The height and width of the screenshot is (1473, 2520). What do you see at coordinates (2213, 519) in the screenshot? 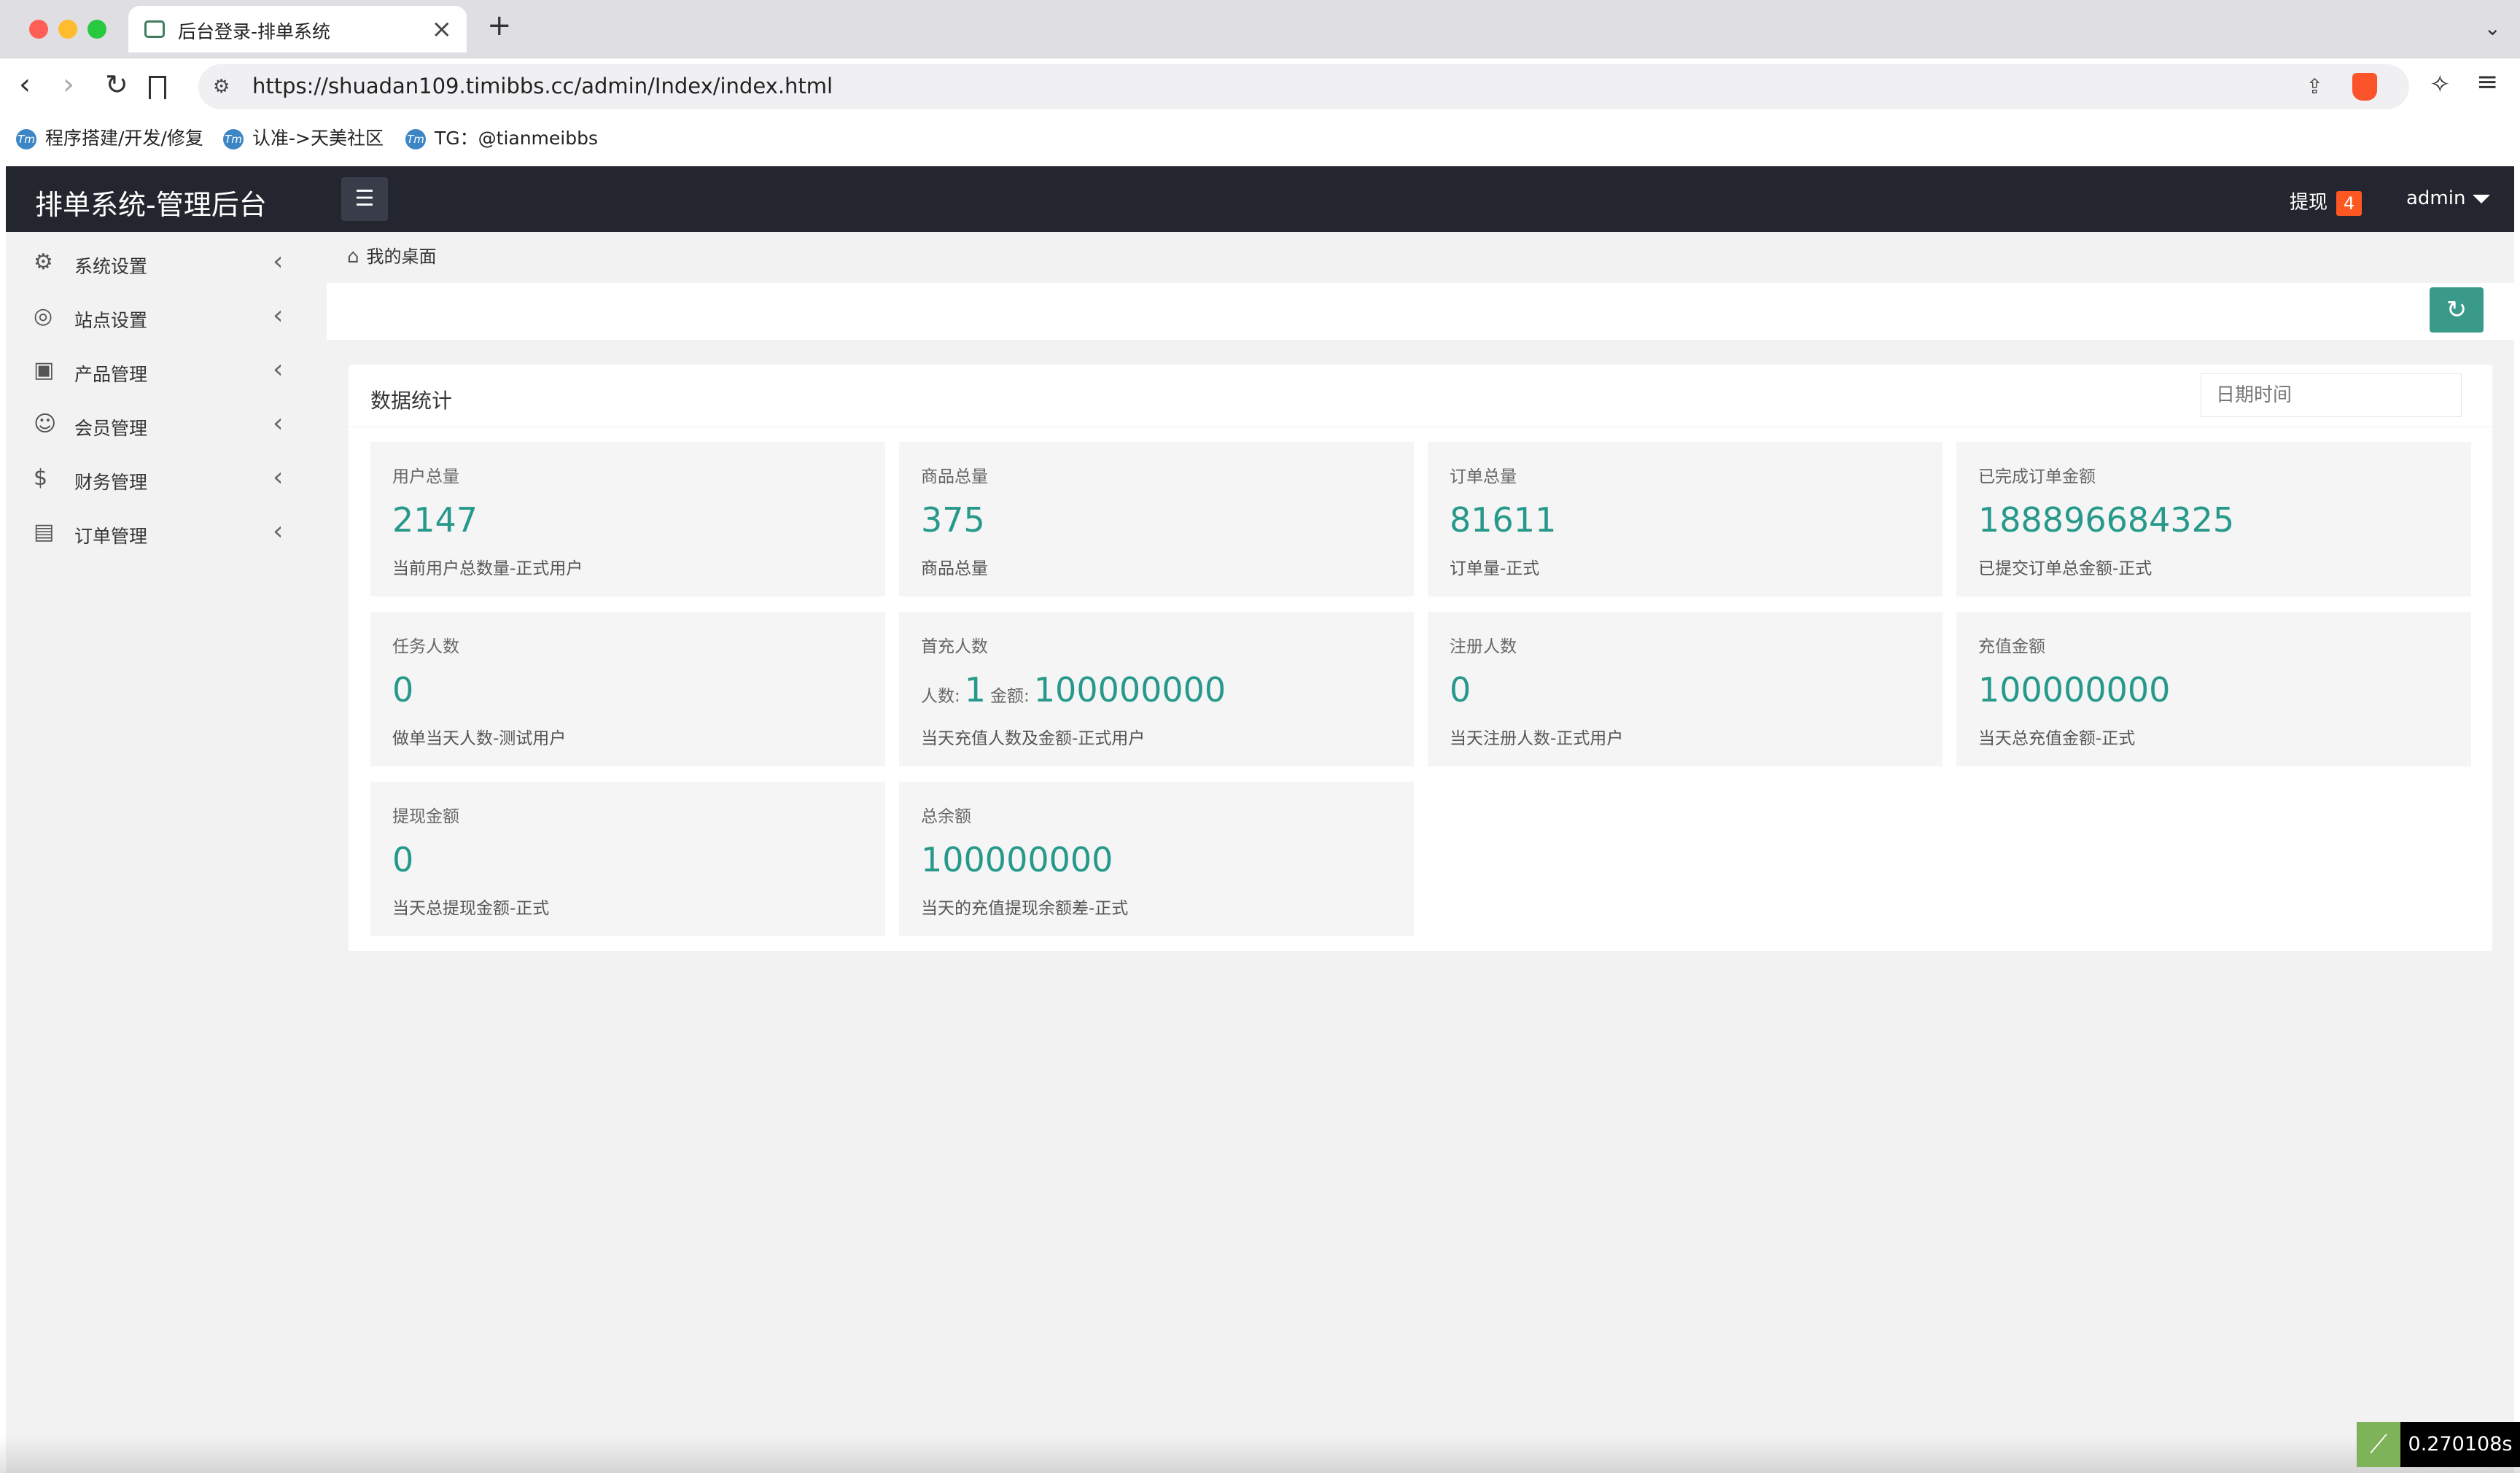
I see `stat-card-completed-order-amount: 已完成订单金额 188896684325 已提交订单总金额-正式` at bounding box center [2213, 519].